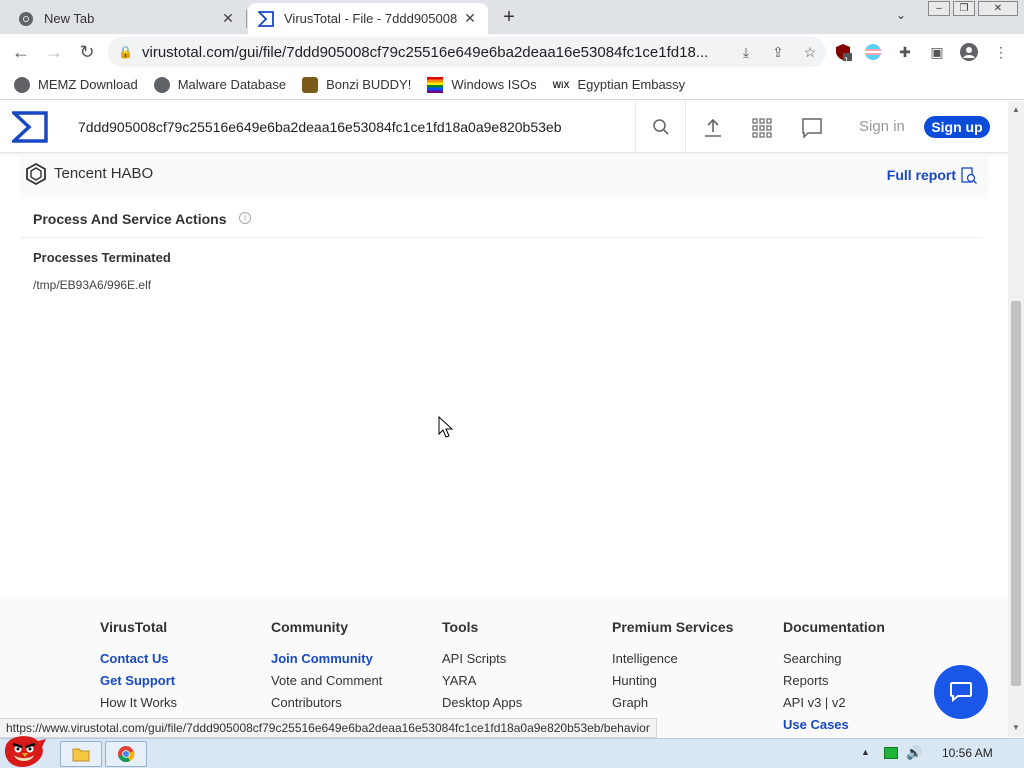 Image resolution: width=1024 pixels, height=768 pixels. What do you see at coordinates (28, 127) in the screenshot?
I see `virustotal-logo` at bounding box center [28, 127].